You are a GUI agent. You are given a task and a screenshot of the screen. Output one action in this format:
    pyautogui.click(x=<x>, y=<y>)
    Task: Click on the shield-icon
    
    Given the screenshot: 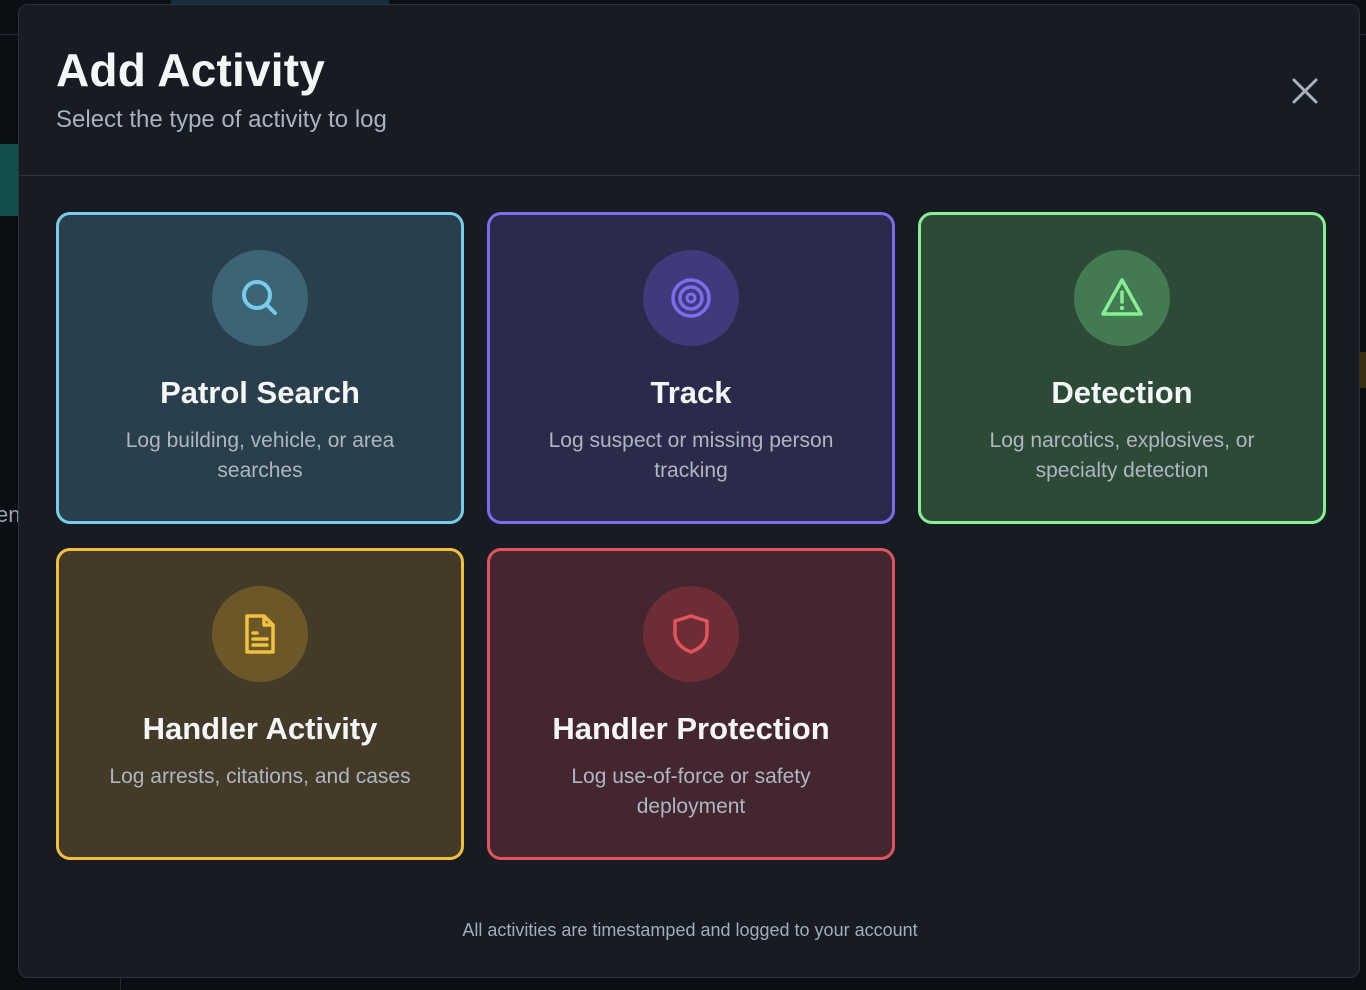 What is the action you would take?
    pyautogui.click(x=691, y=634)
    